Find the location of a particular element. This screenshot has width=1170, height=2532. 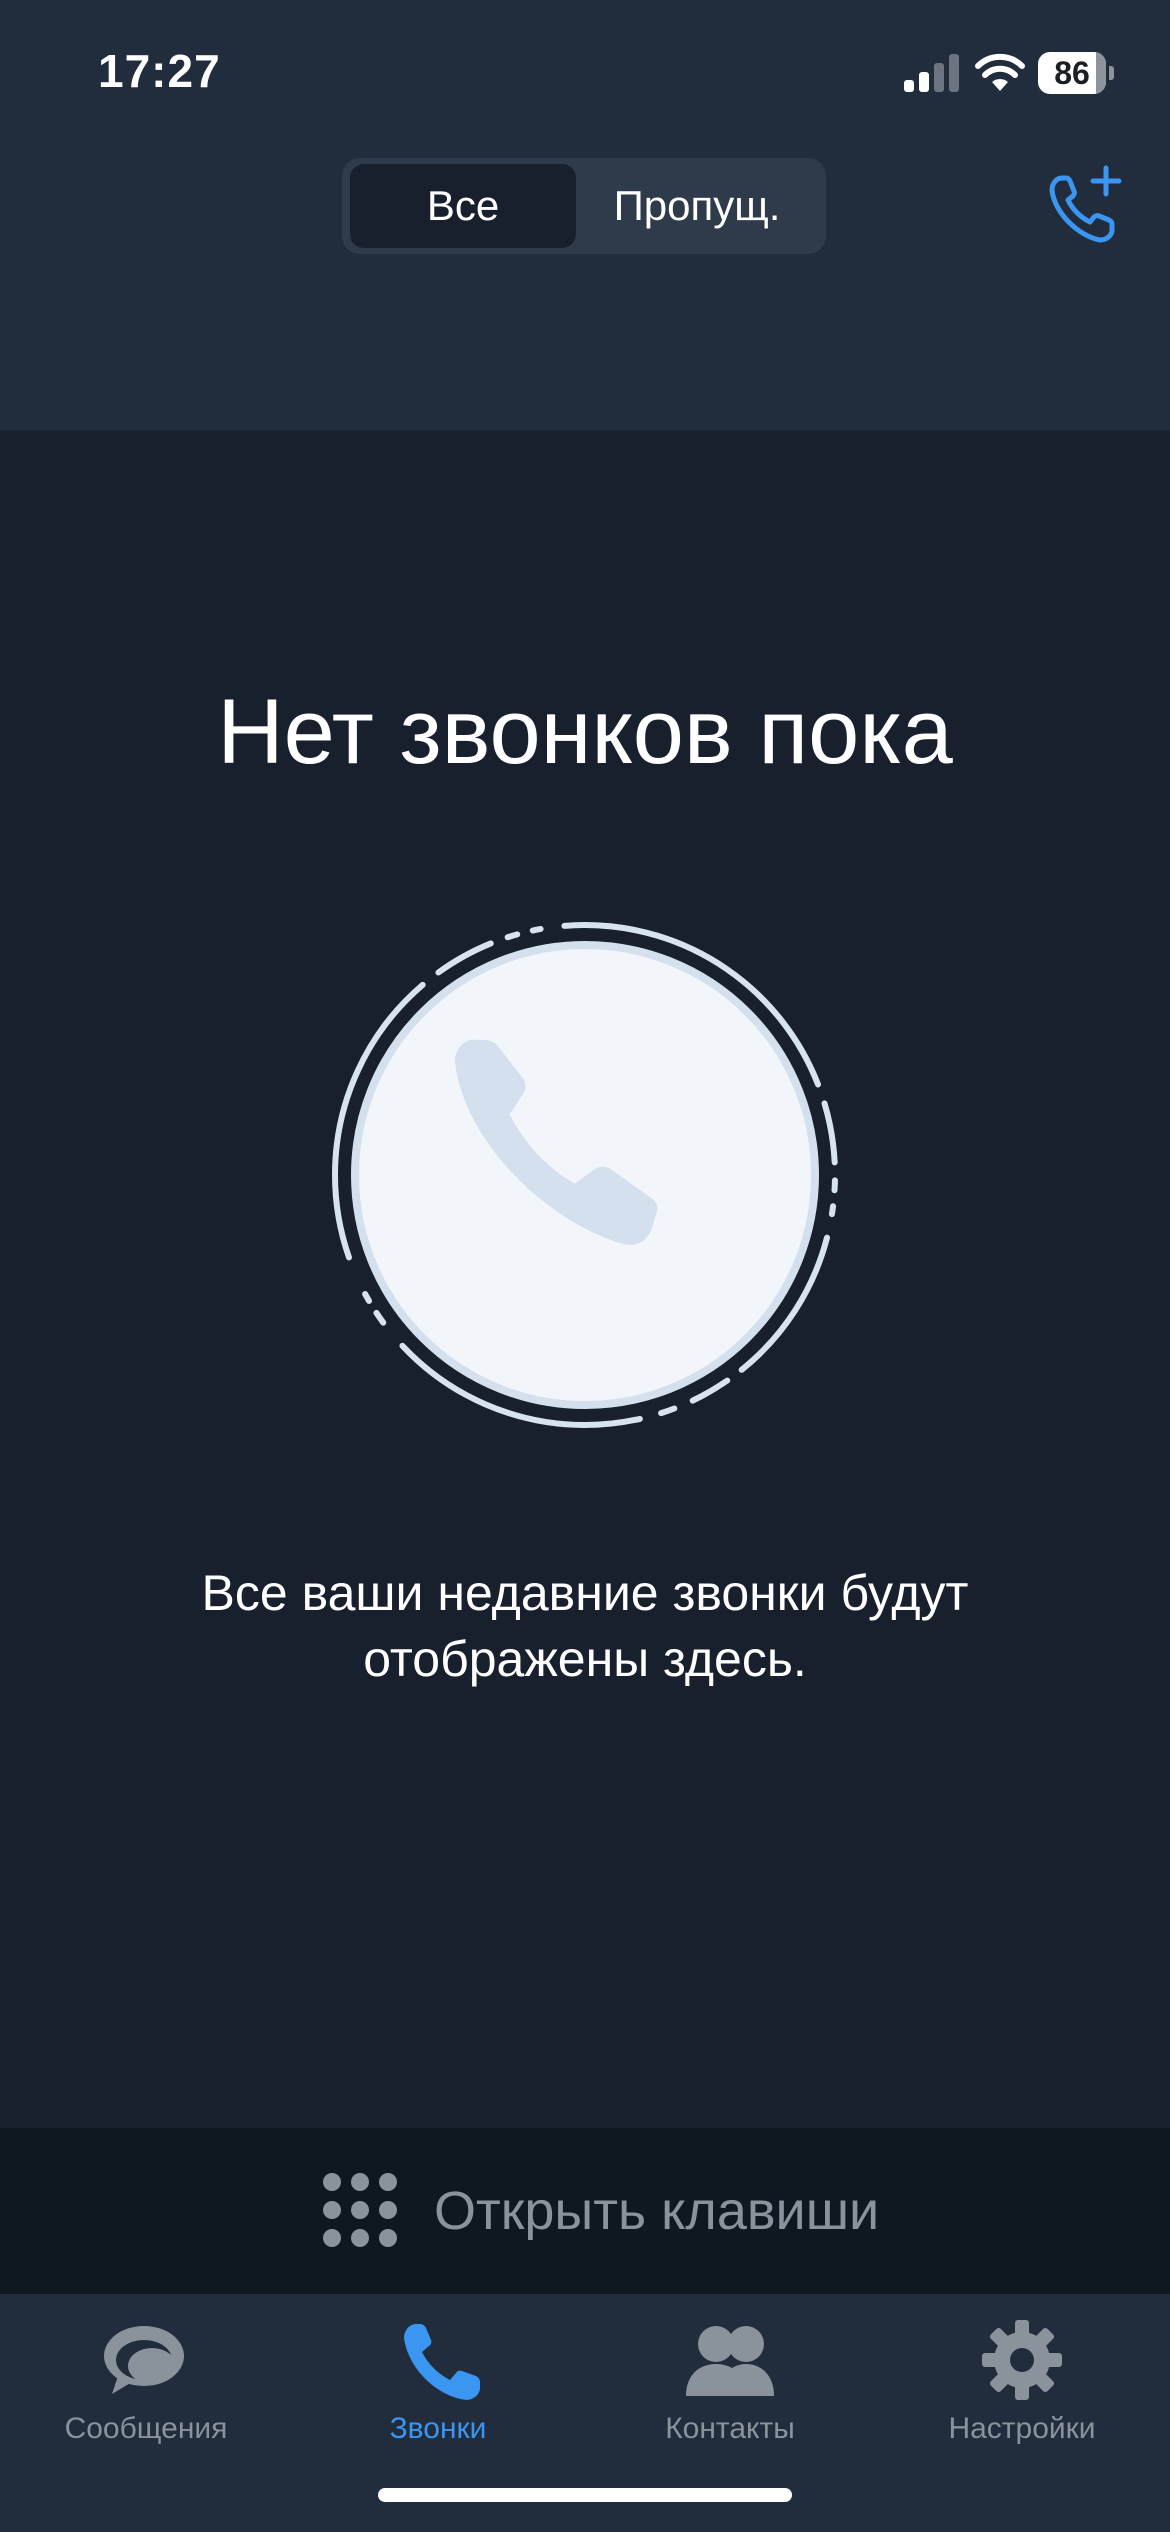

phone-plus-icon is located at coordinates (1085, 207).